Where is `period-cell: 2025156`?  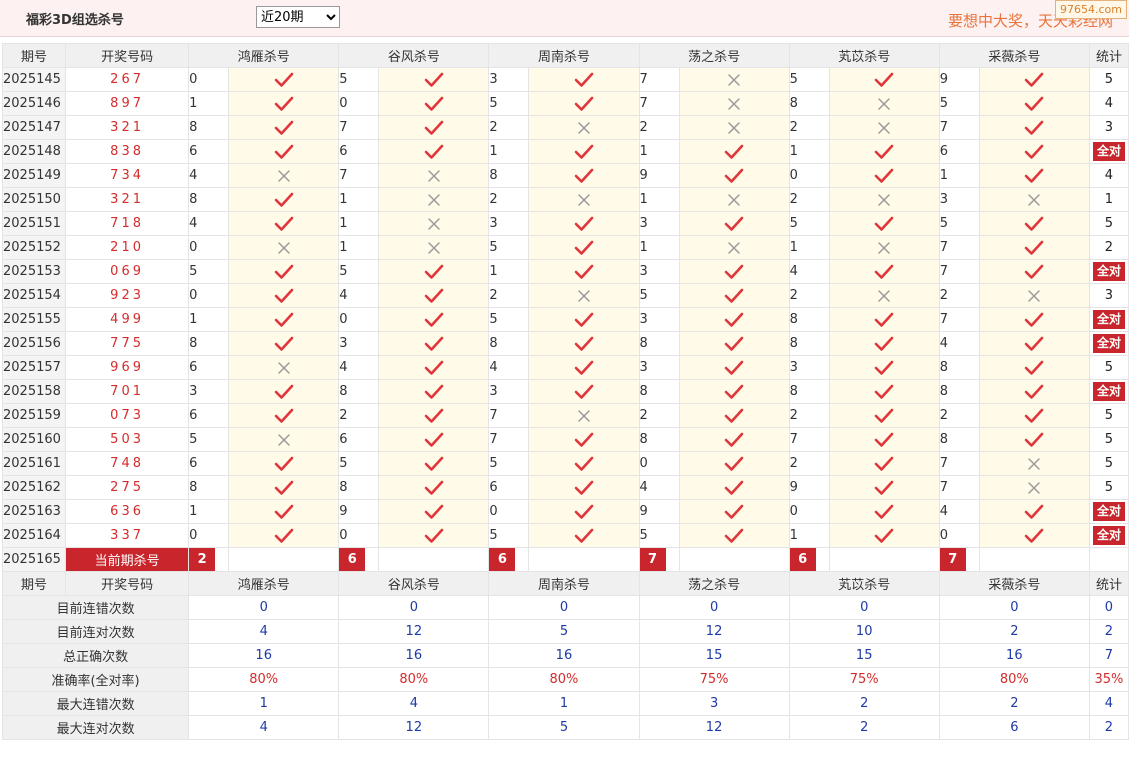 period-cell: 2025156 is located at coordinates (34, 343).